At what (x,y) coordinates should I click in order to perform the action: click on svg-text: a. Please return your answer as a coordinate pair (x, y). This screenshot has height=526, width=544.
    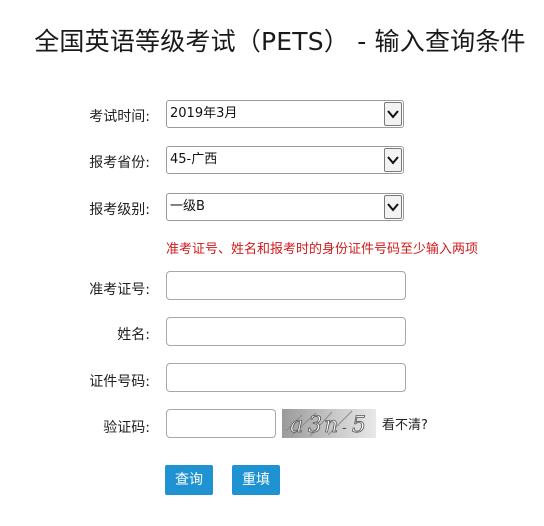
    Looking at the image, I should click on (297, 425).